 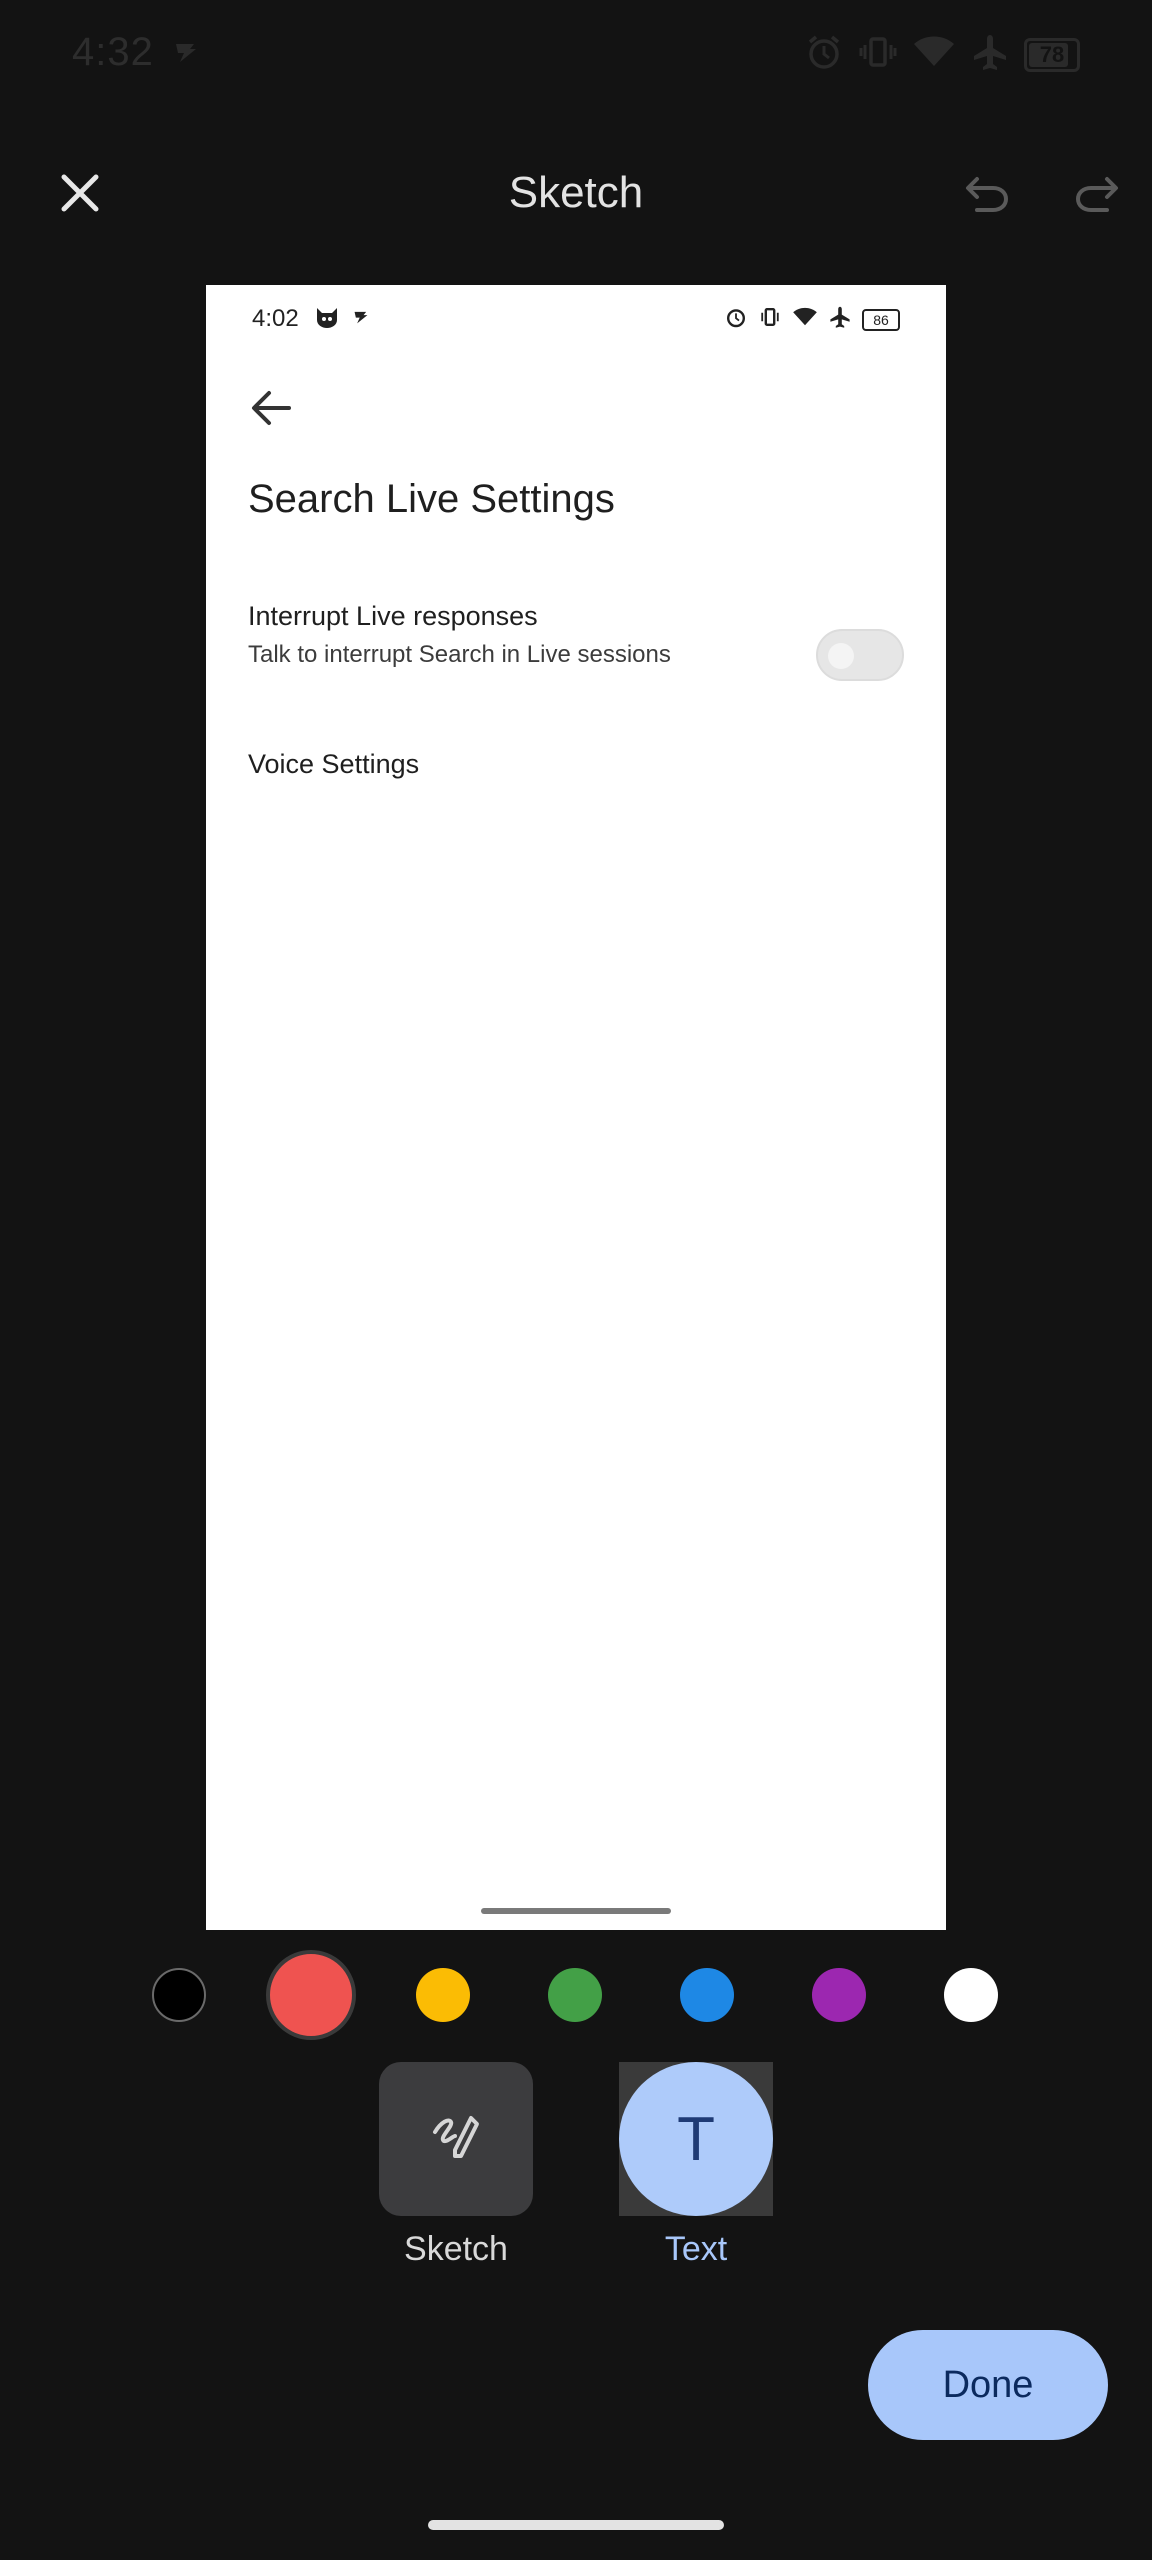 I want to click on sketch-button, so click(x=456, y=2139).